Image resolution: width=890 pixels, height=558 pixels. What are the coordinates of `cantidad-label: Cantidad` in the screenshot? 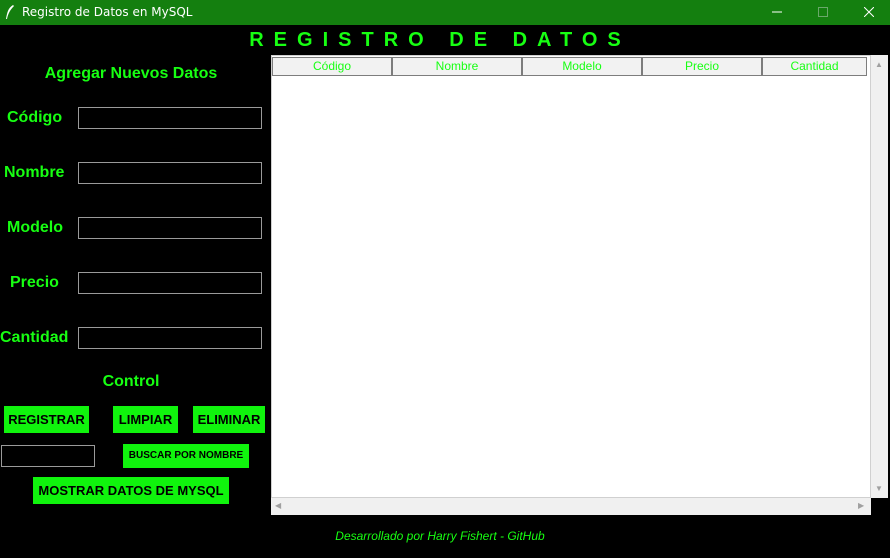 It's located at (34, 337).